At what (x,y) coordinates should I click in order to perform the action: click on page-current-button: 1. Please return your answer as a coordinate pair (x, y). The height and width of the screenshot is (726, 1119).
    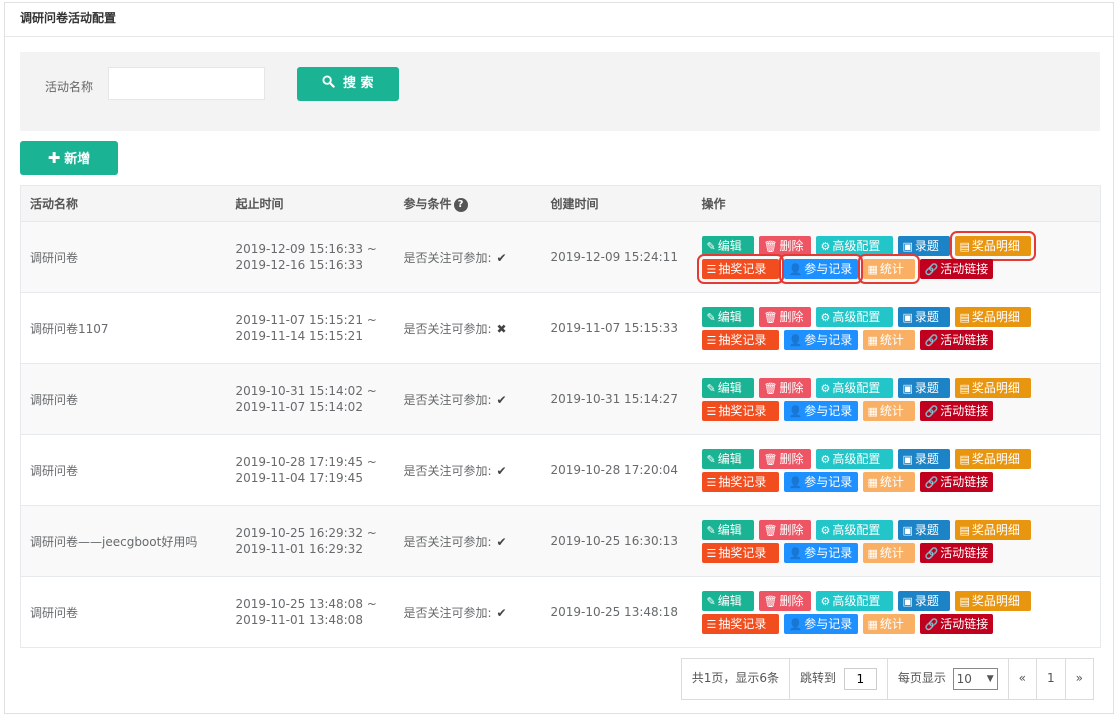
    Looking at the image, I should click on (1051, 679).